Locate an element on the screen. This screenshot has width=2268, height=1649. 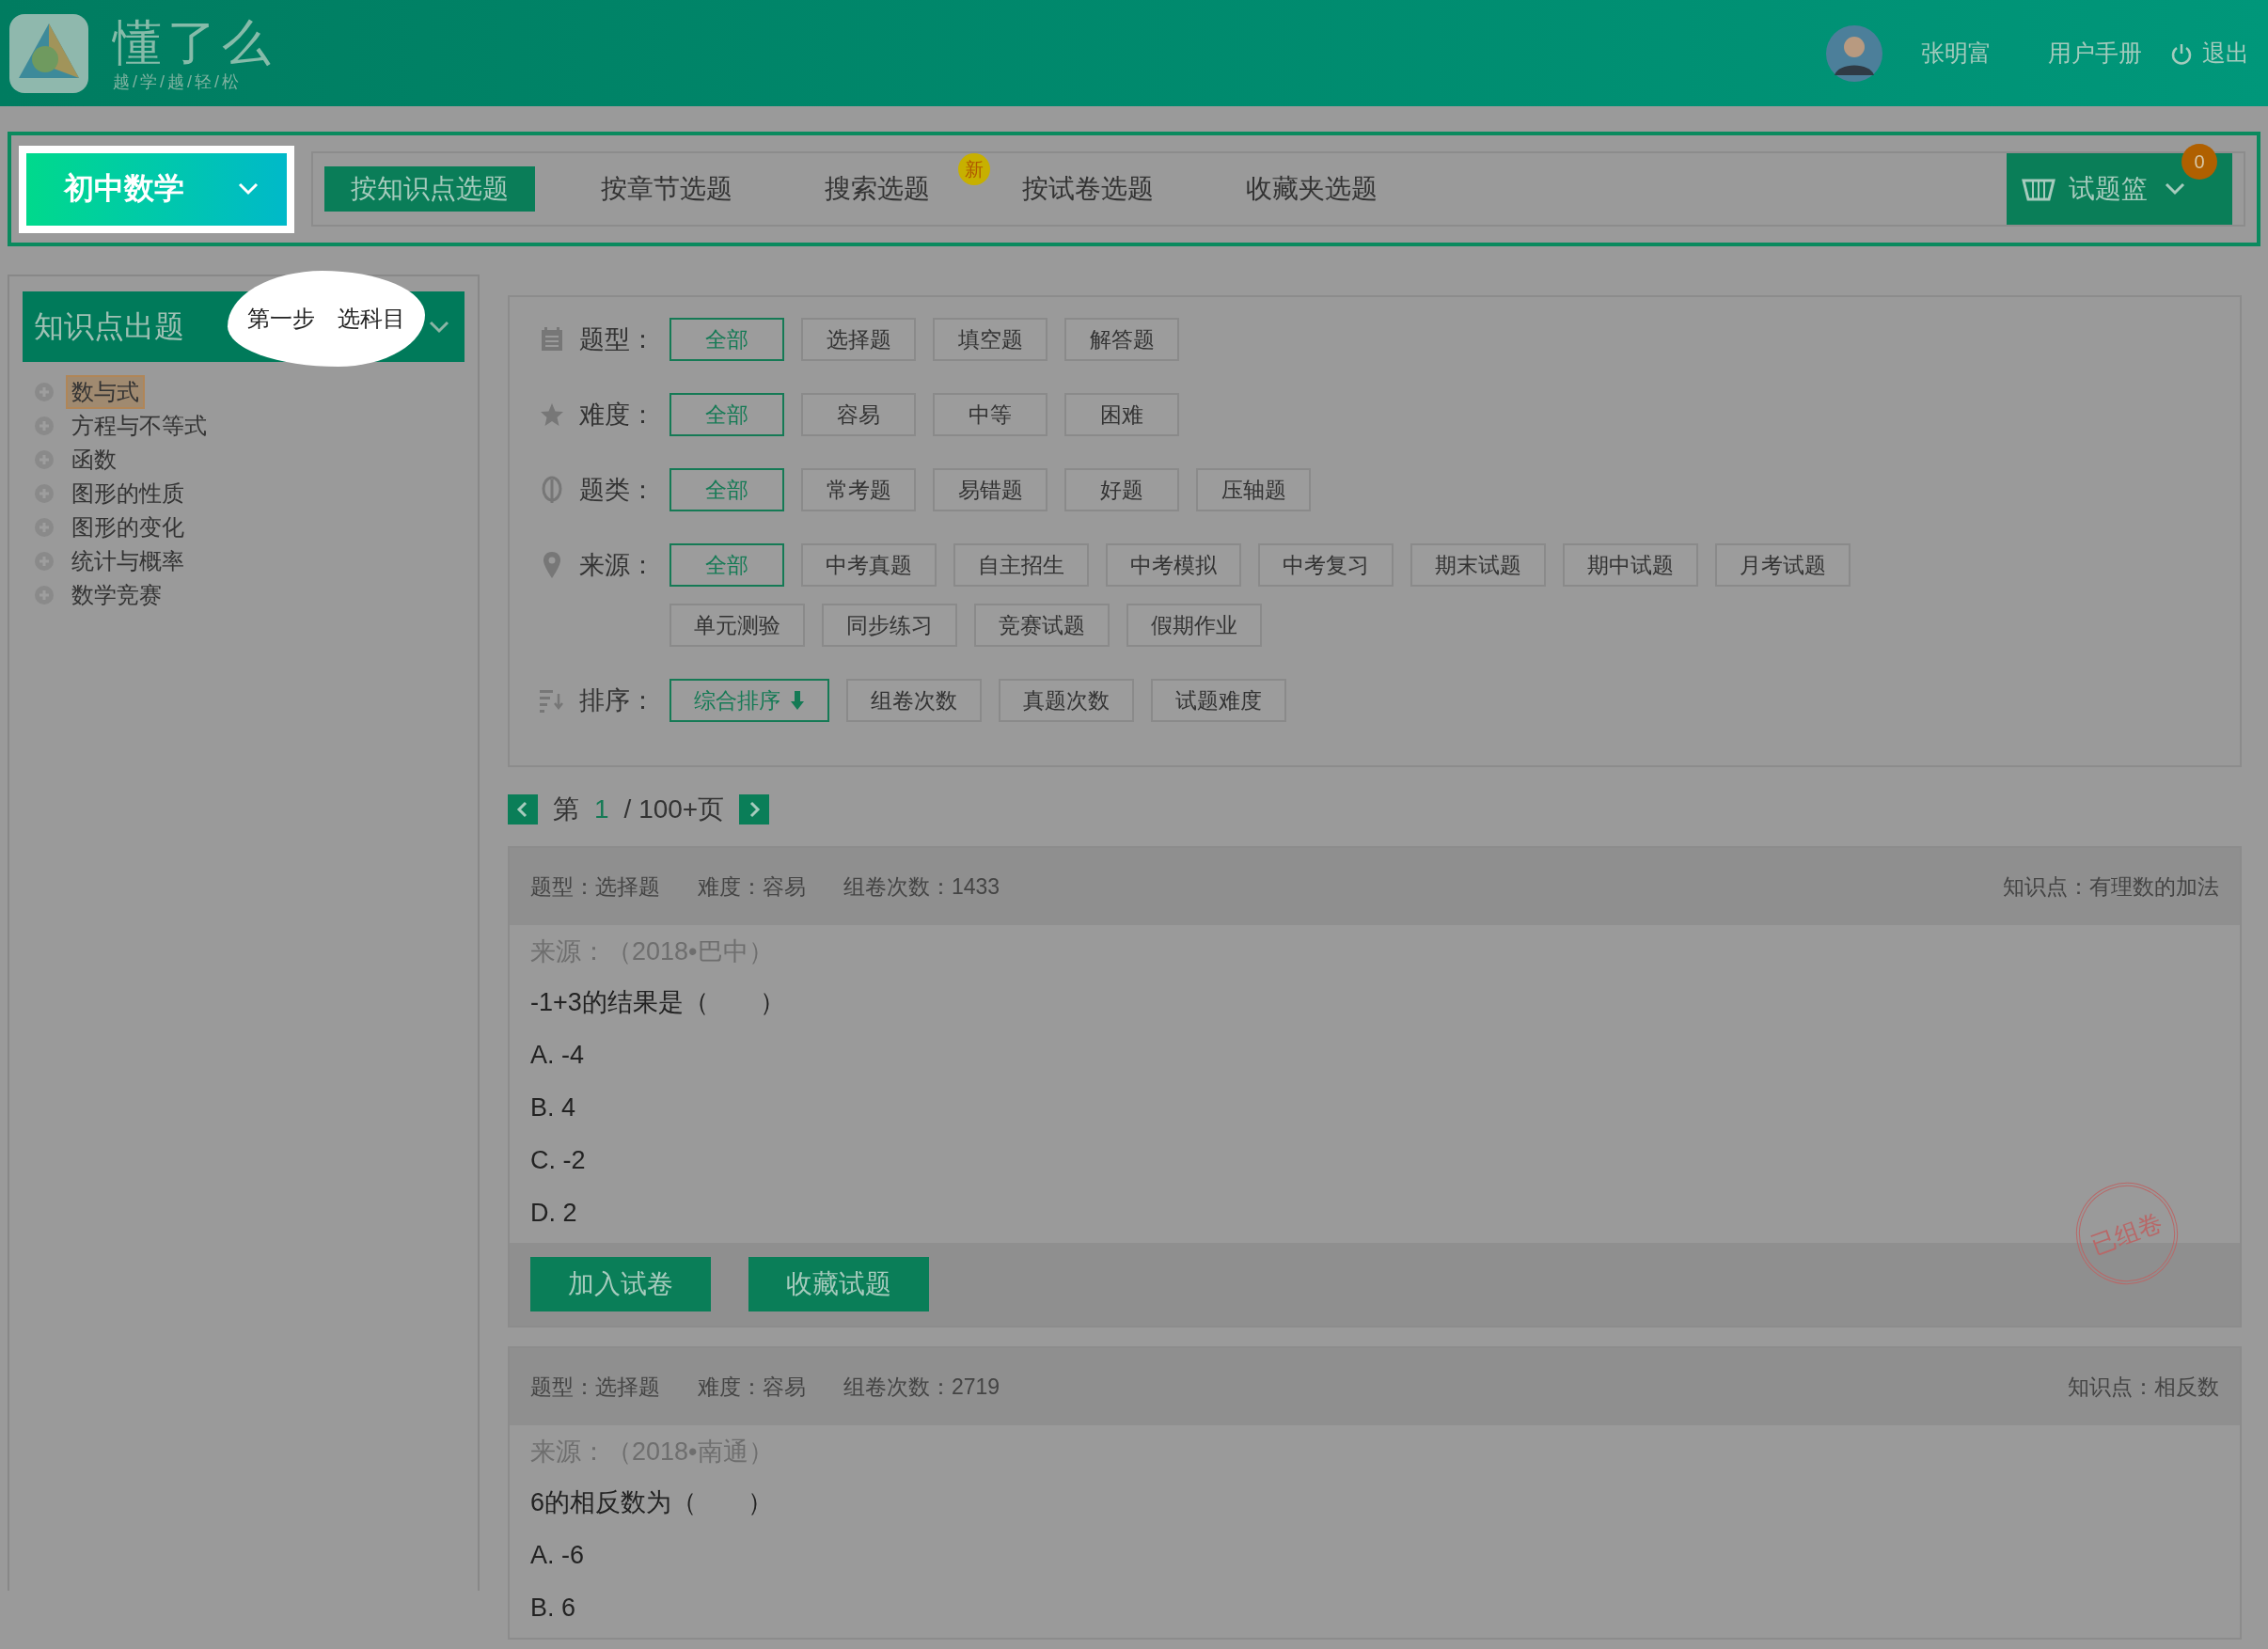
answer-option: B. 6 is located at coordinates (553, 1607).